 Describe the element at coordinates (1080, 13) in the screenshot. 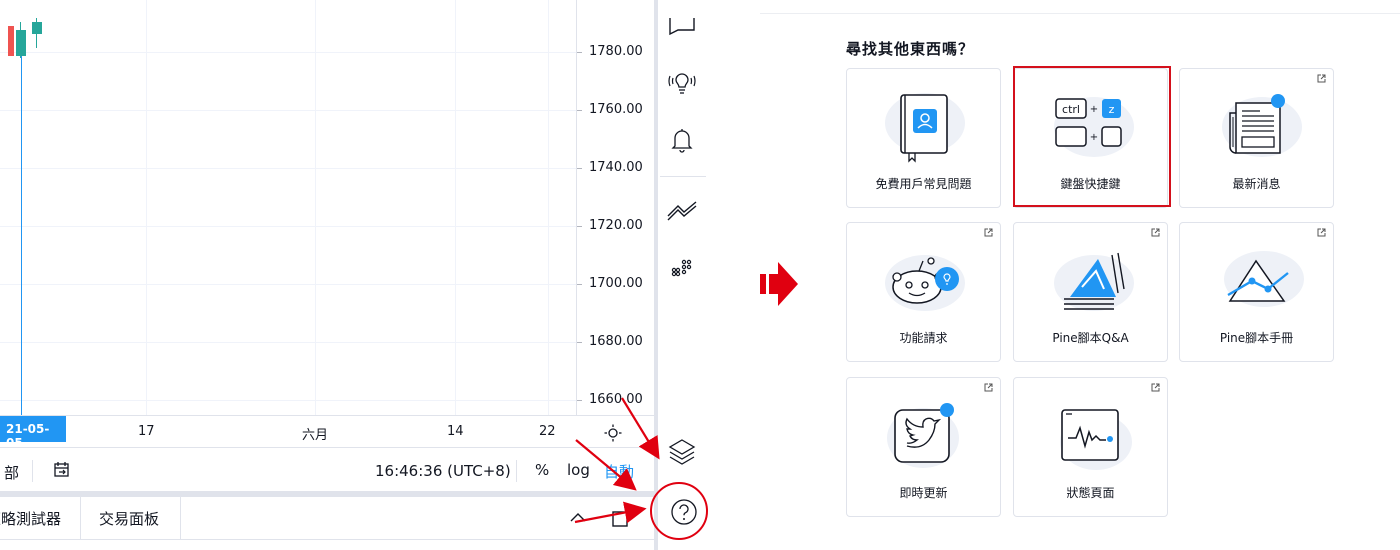

I see `divider` at that location.